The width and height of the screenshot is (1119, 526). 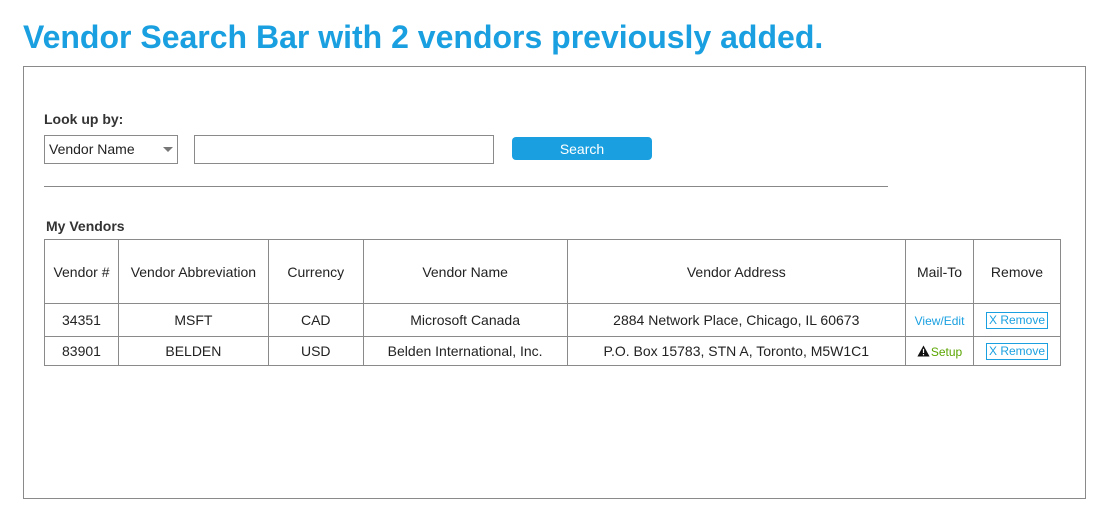 I want to click on setup-link-label: Setup, so click(x=946, y=352).